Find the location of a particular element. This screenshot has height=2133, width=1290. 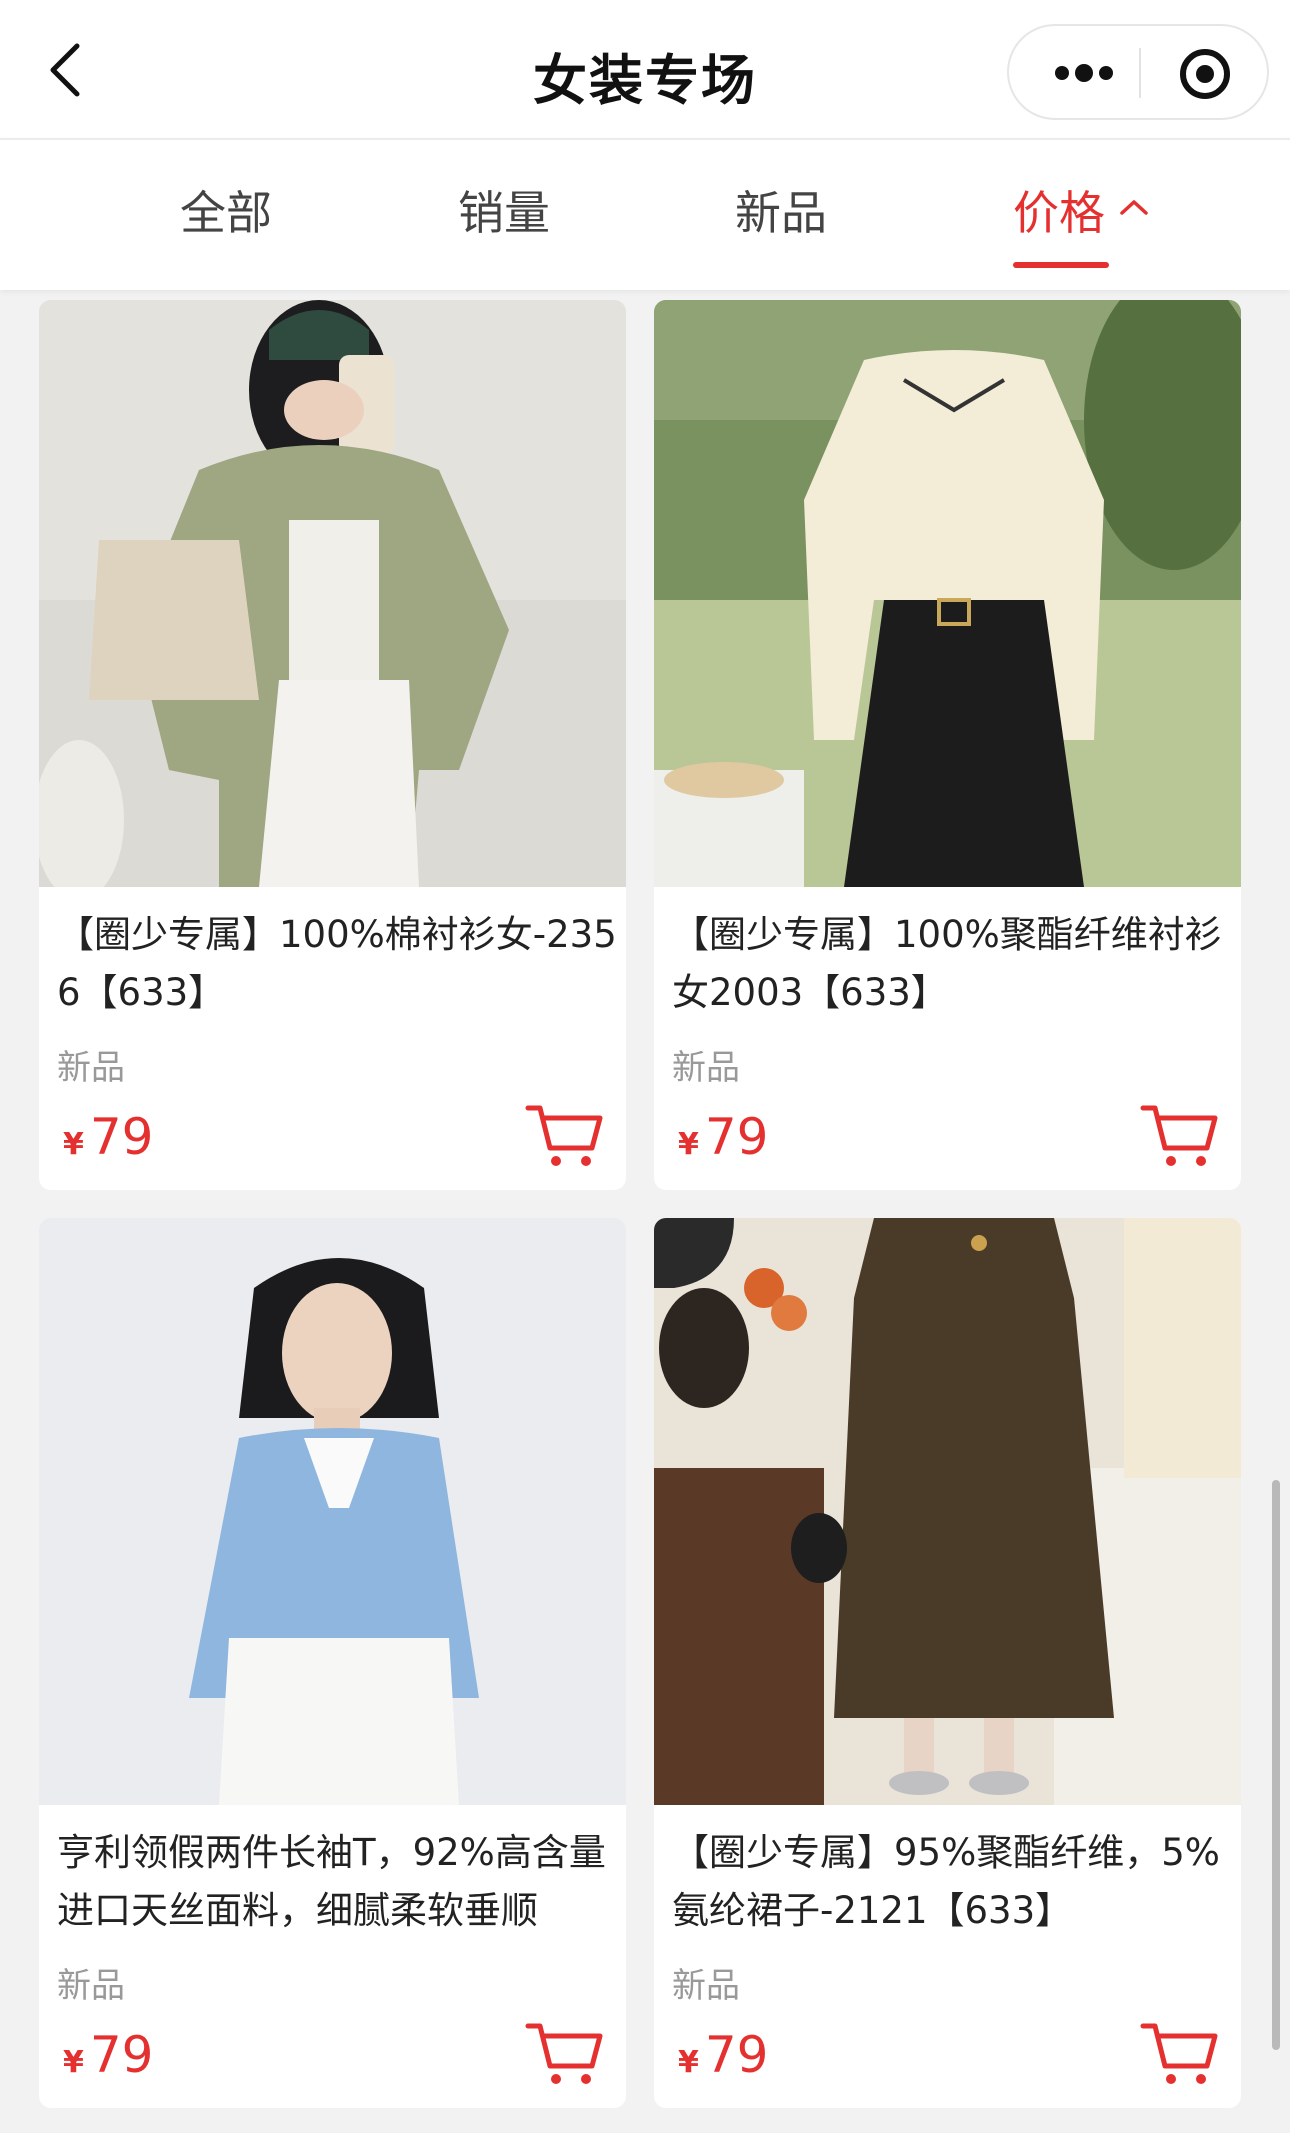

tab-sales: 销量 is located at coordinates (504, 210).